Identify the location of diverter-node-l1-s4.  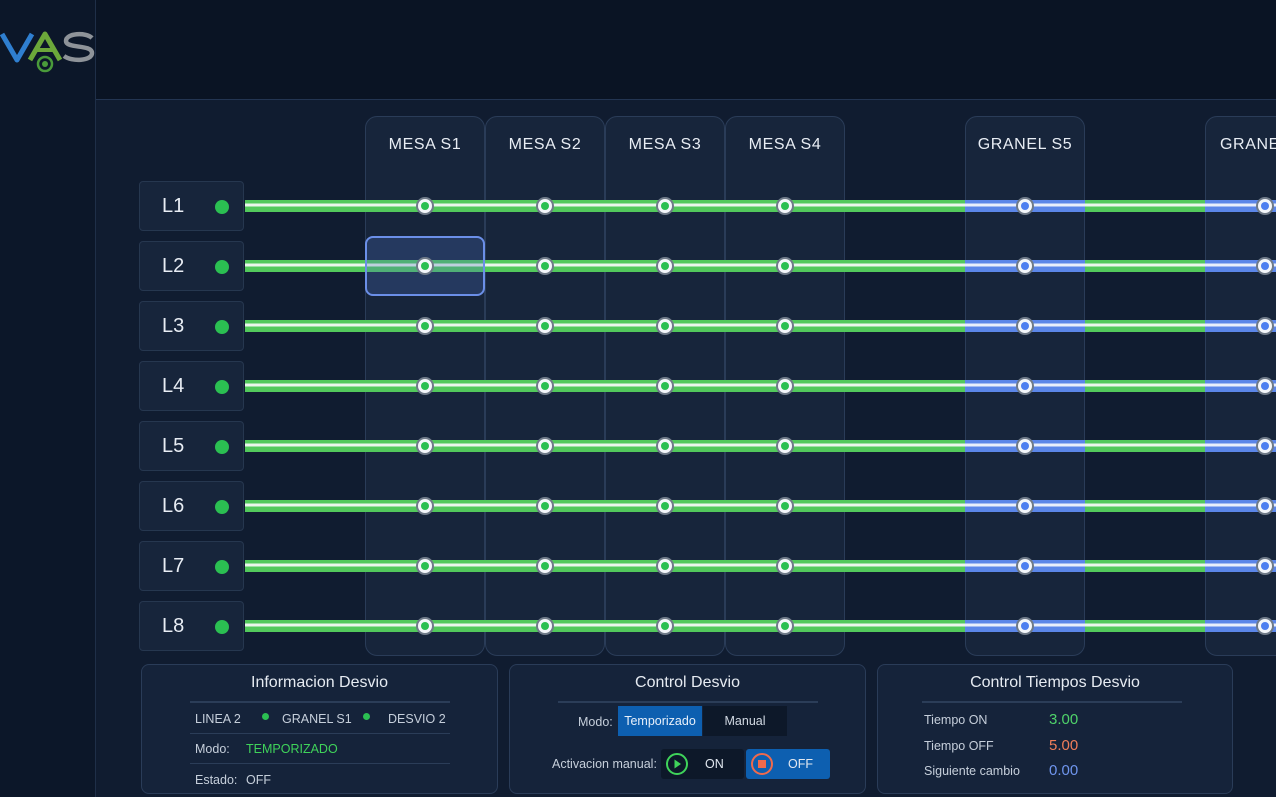
(785, 206).